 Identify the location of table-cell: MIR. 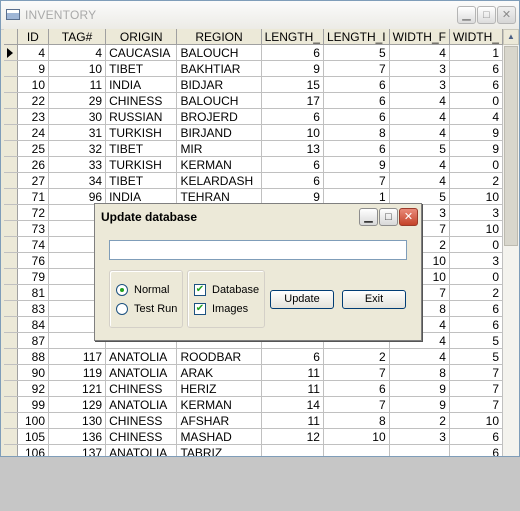
(219, 148).